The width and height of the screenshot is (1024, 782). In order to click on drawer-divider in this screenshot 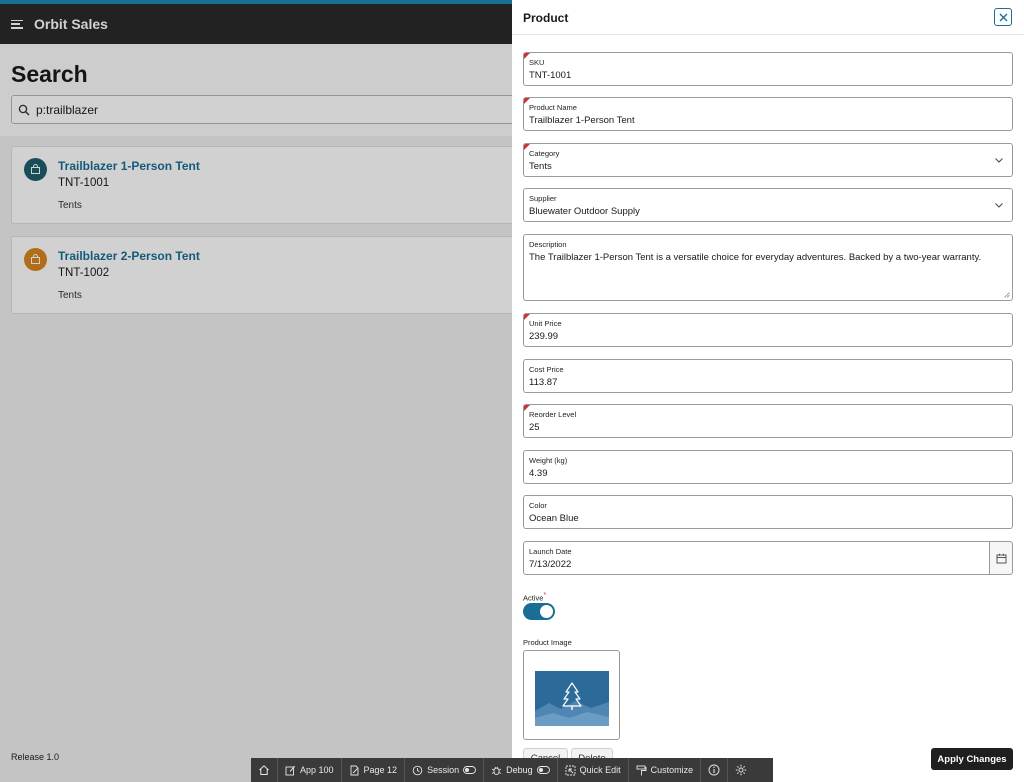, I will do `click(768, 34)`.